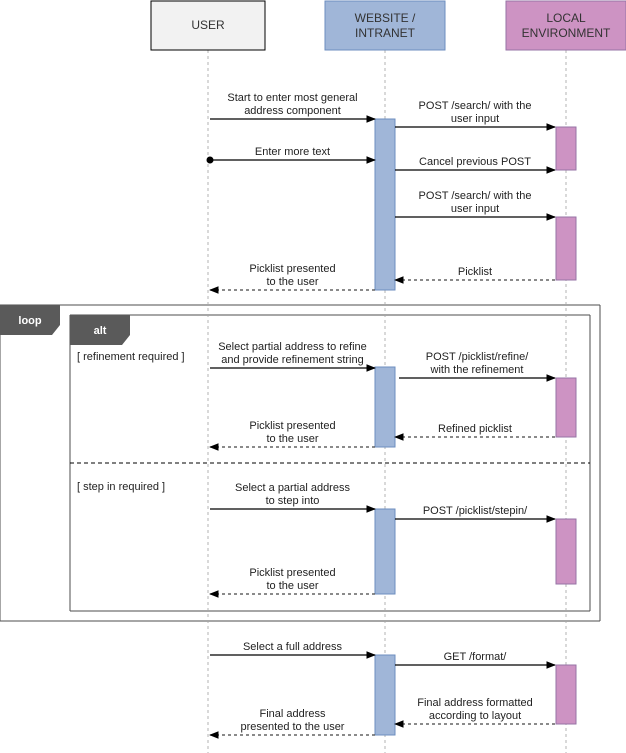 This screenshot has height=753, width=626. Describe the element at coordinates (293, 501) in the screenshot. I see `message-label: to step into` at that location.